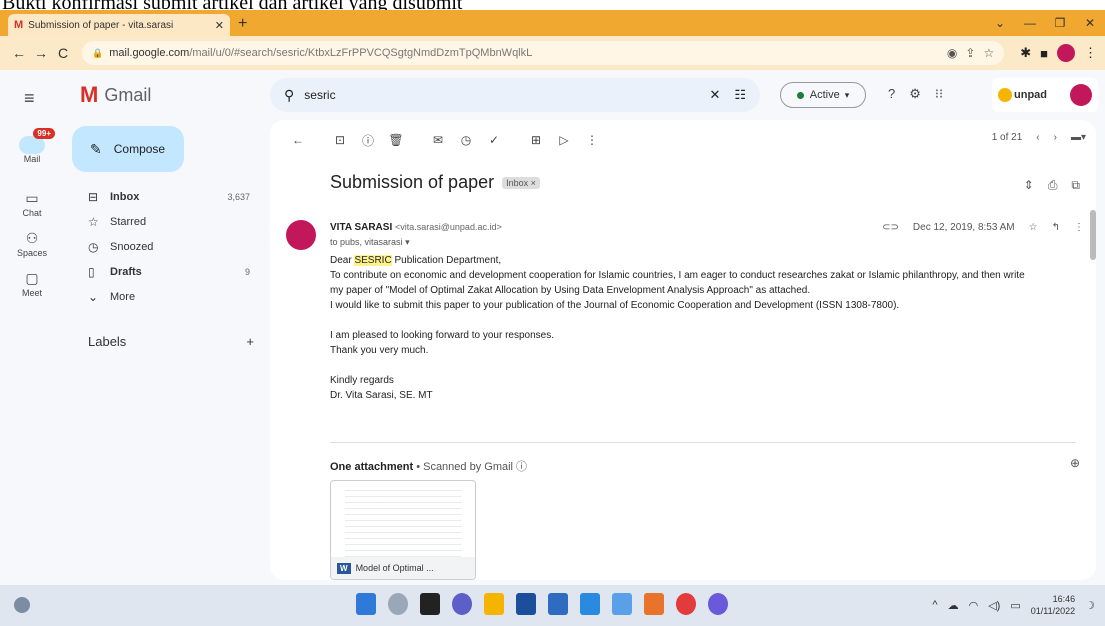  What do you see at coordinates (361, 227) in the screenshot?
I see `sender-name: VITA SARASI` at bounding box center [361, 227].